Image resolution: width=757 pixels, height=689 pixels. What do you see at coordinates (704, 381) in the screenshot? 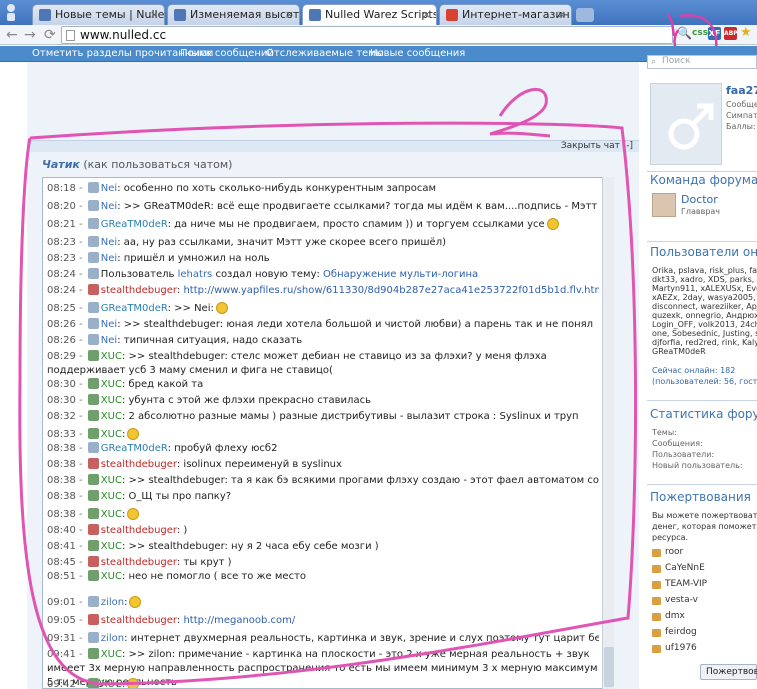
I see `online-detail: (пользователей: 56, гостей: 1` at bounding box center [704, 381].